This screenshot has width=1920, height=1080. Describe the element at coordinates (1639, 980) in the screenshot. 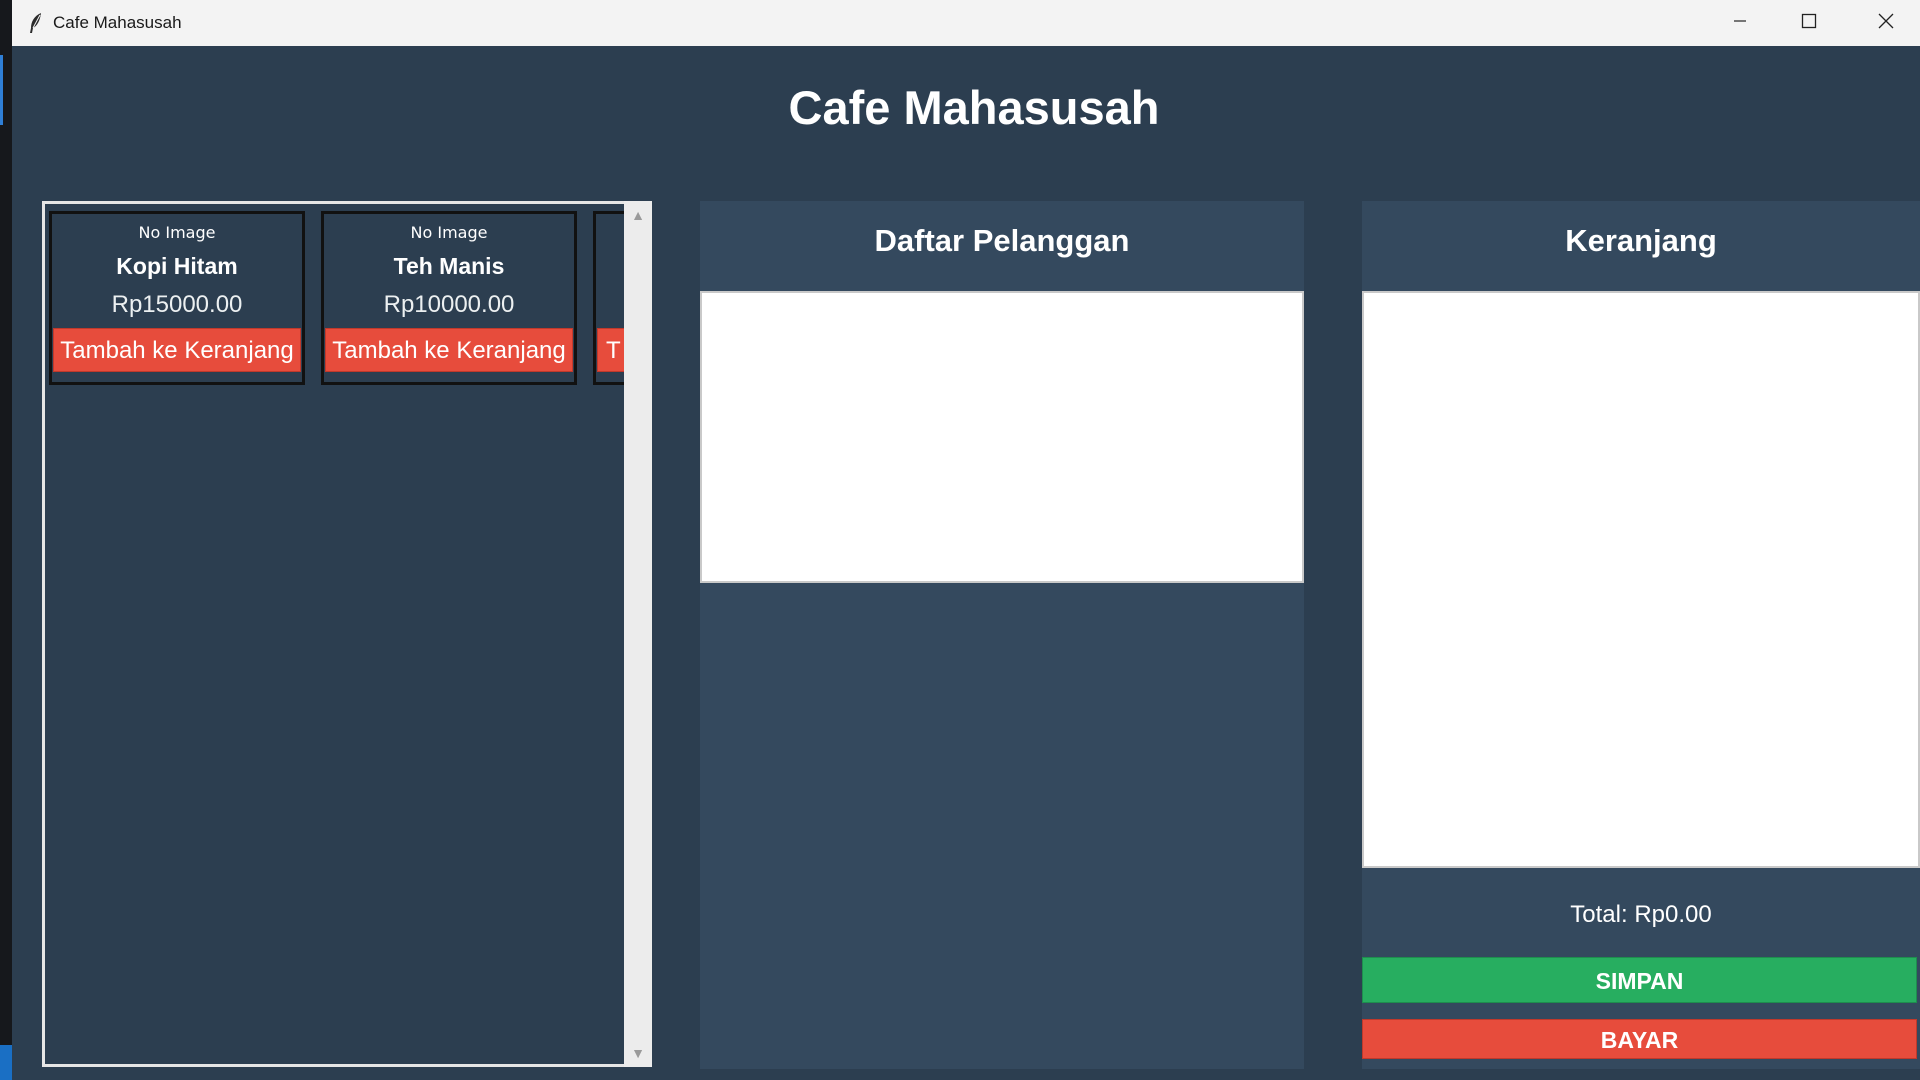

I see `save-button: SIMPAN` at that location.